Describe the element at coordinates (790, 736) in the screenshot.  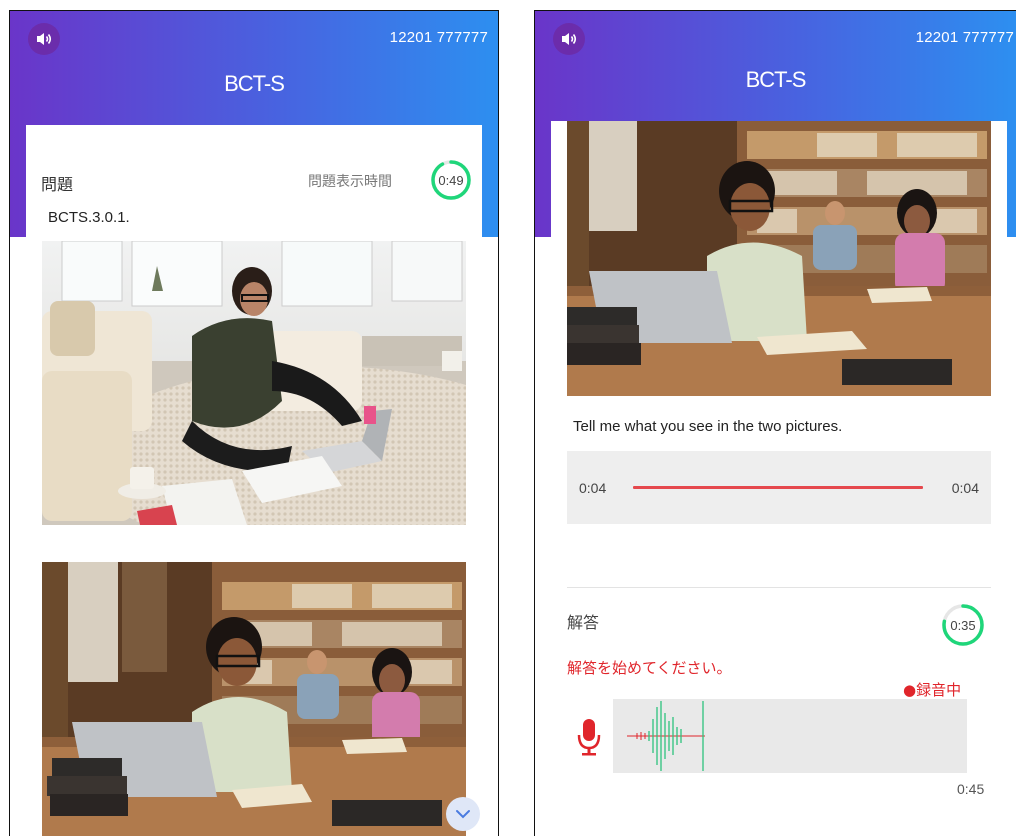
I see `recording-waveform` at that location.